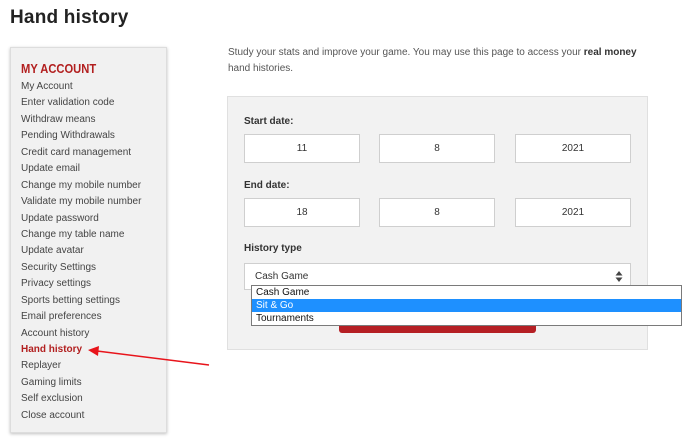 This screenshot has height=442, width=700. What do you see at coordinates (81, 219) in the screenshot?
I see `sidebar-item-update-password: Update password` at bounding box center [81, 219].